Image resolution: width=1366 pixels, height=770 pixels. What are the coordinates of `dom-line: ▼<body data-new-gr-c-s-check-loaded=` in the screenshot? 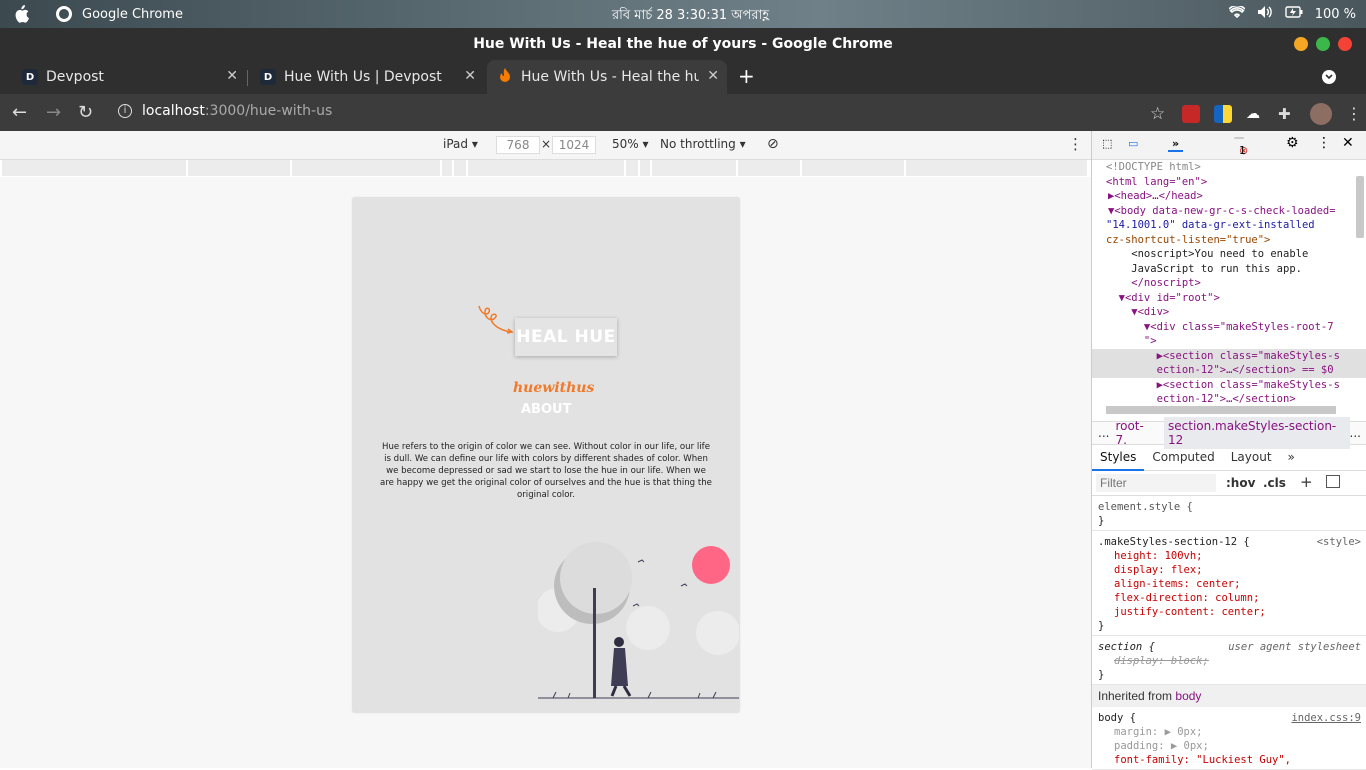 It's located at (1229, 211).